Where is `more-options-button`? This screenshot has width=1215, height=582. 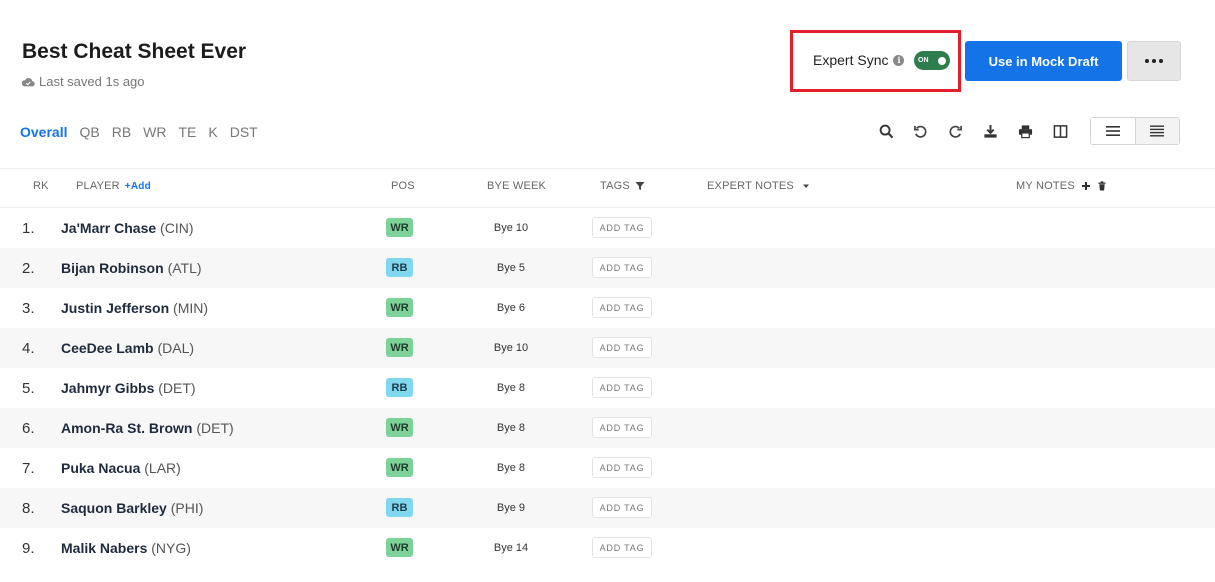
more-options-button is located at coordinates (1154, 61).